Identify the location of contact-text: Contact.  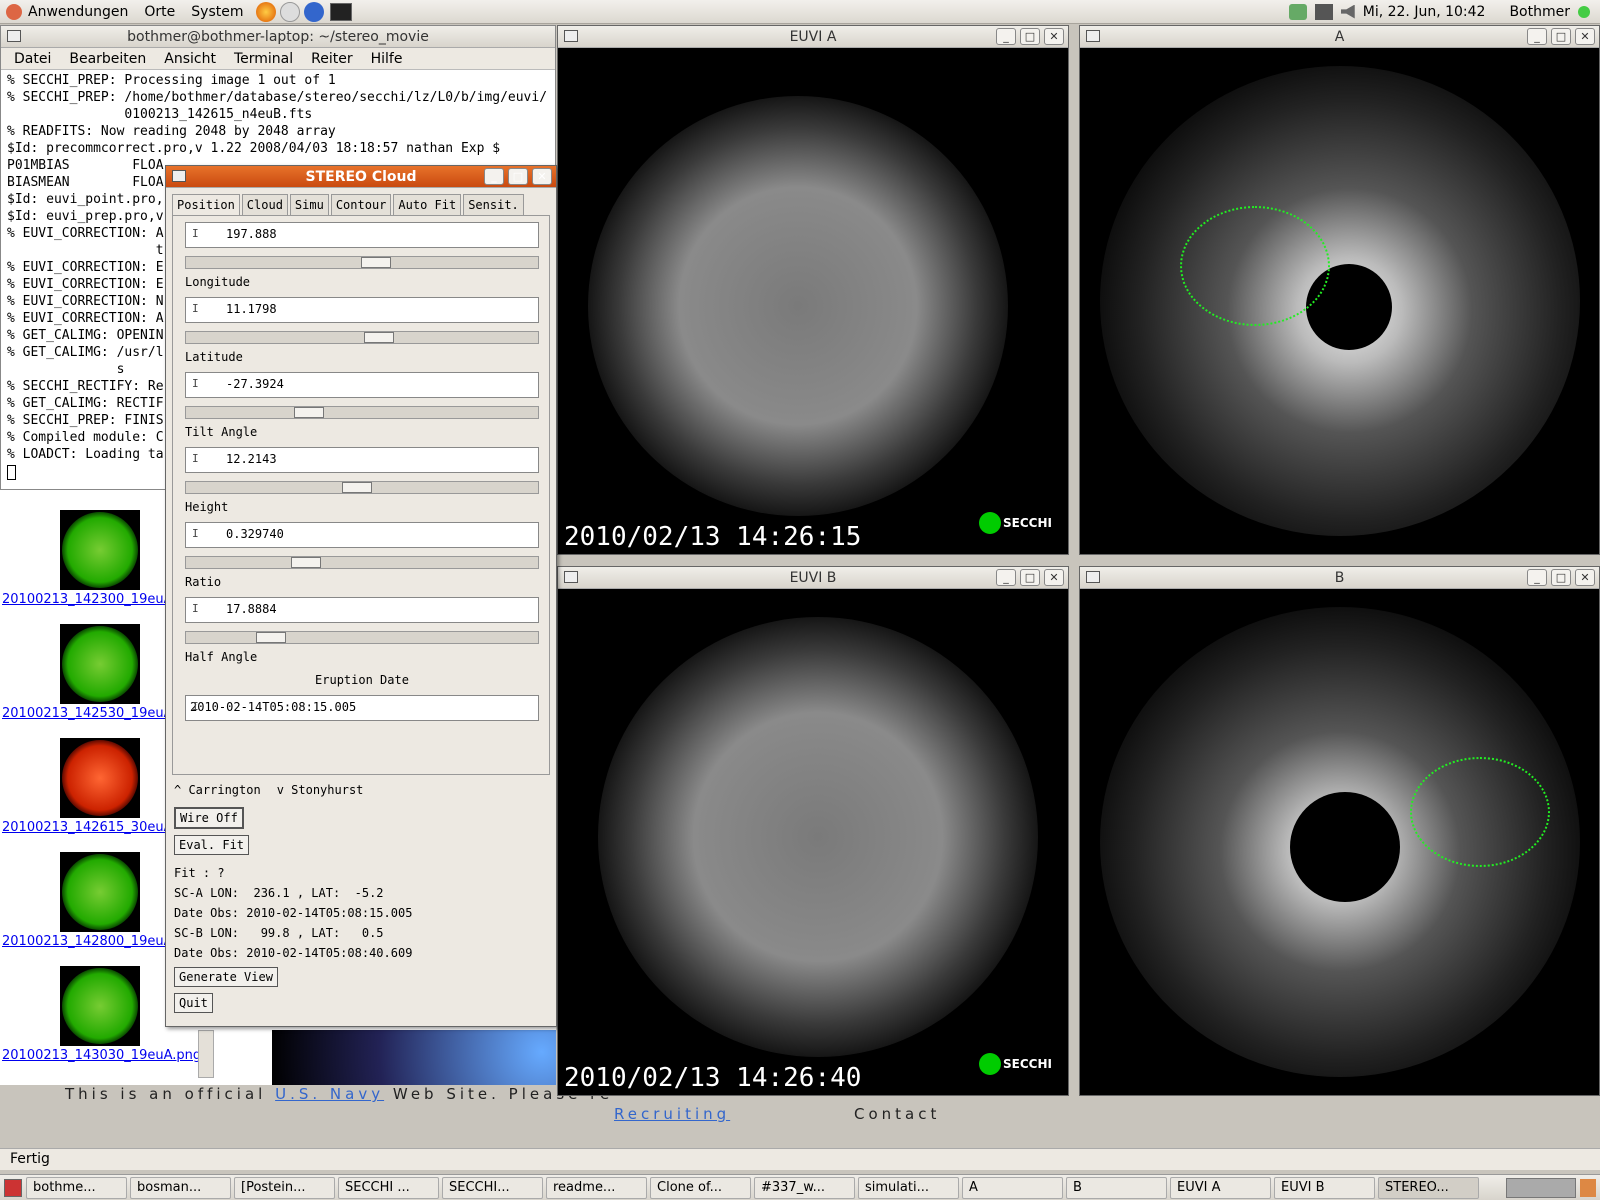
(897, 1114).